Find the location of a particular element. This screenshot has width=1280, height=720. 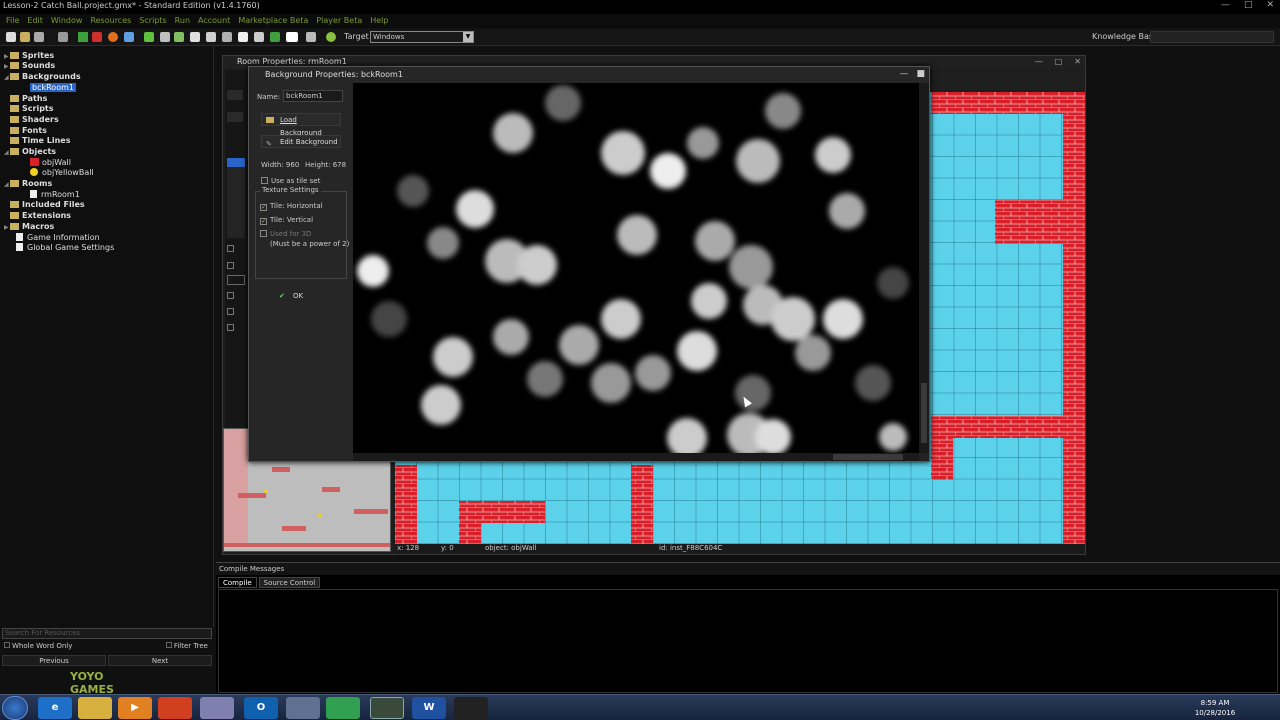

paint-icon is located at coordinates (217, 708).